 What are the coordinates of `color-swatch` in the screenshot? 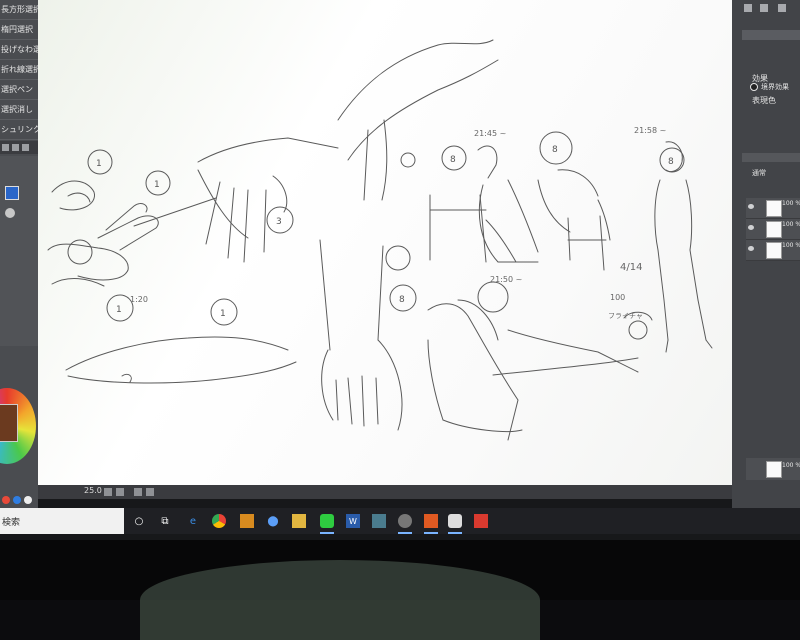 It's located at (12, 193).